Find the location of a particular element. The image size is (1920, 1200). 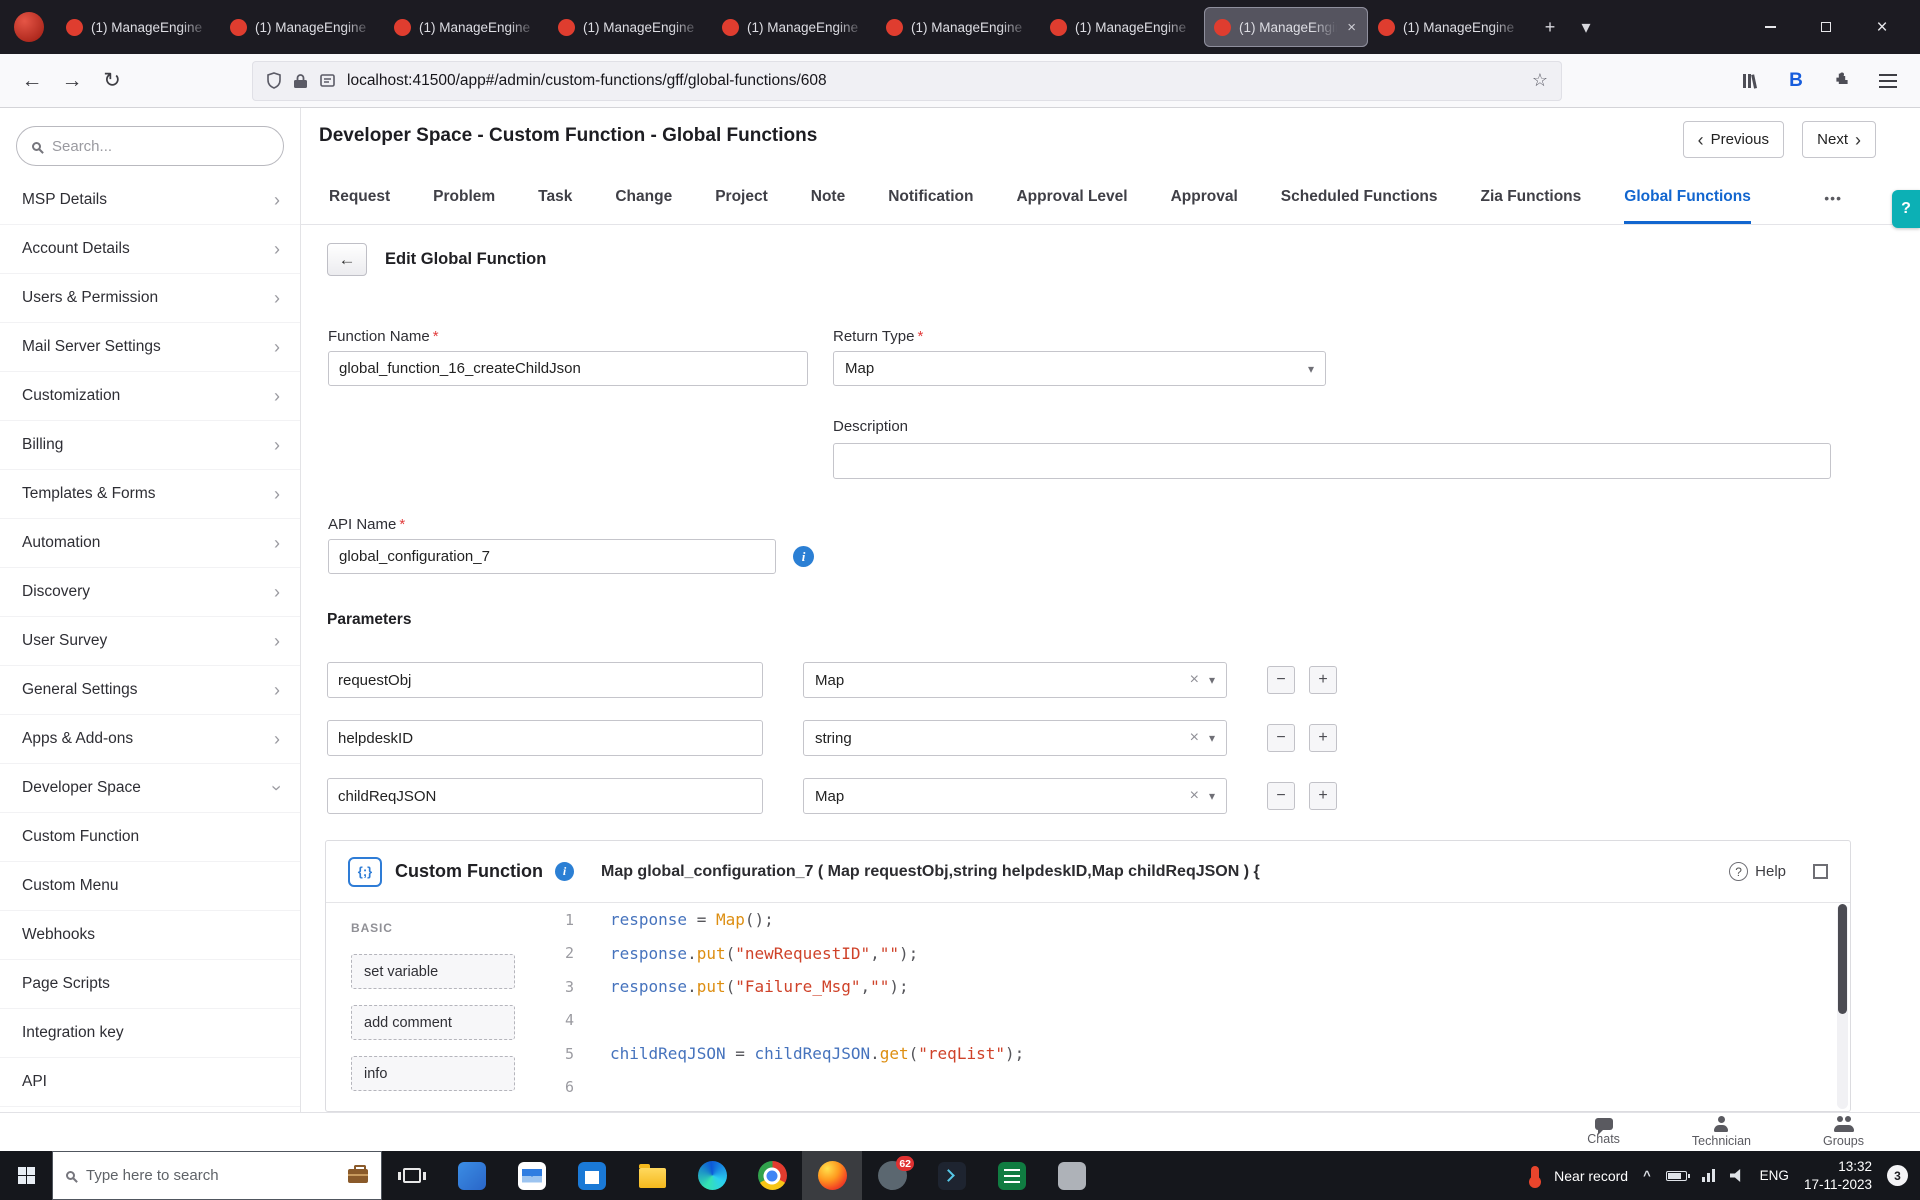

code-text: response.put("newRequestID",""); is located at coordinates (764, 953).